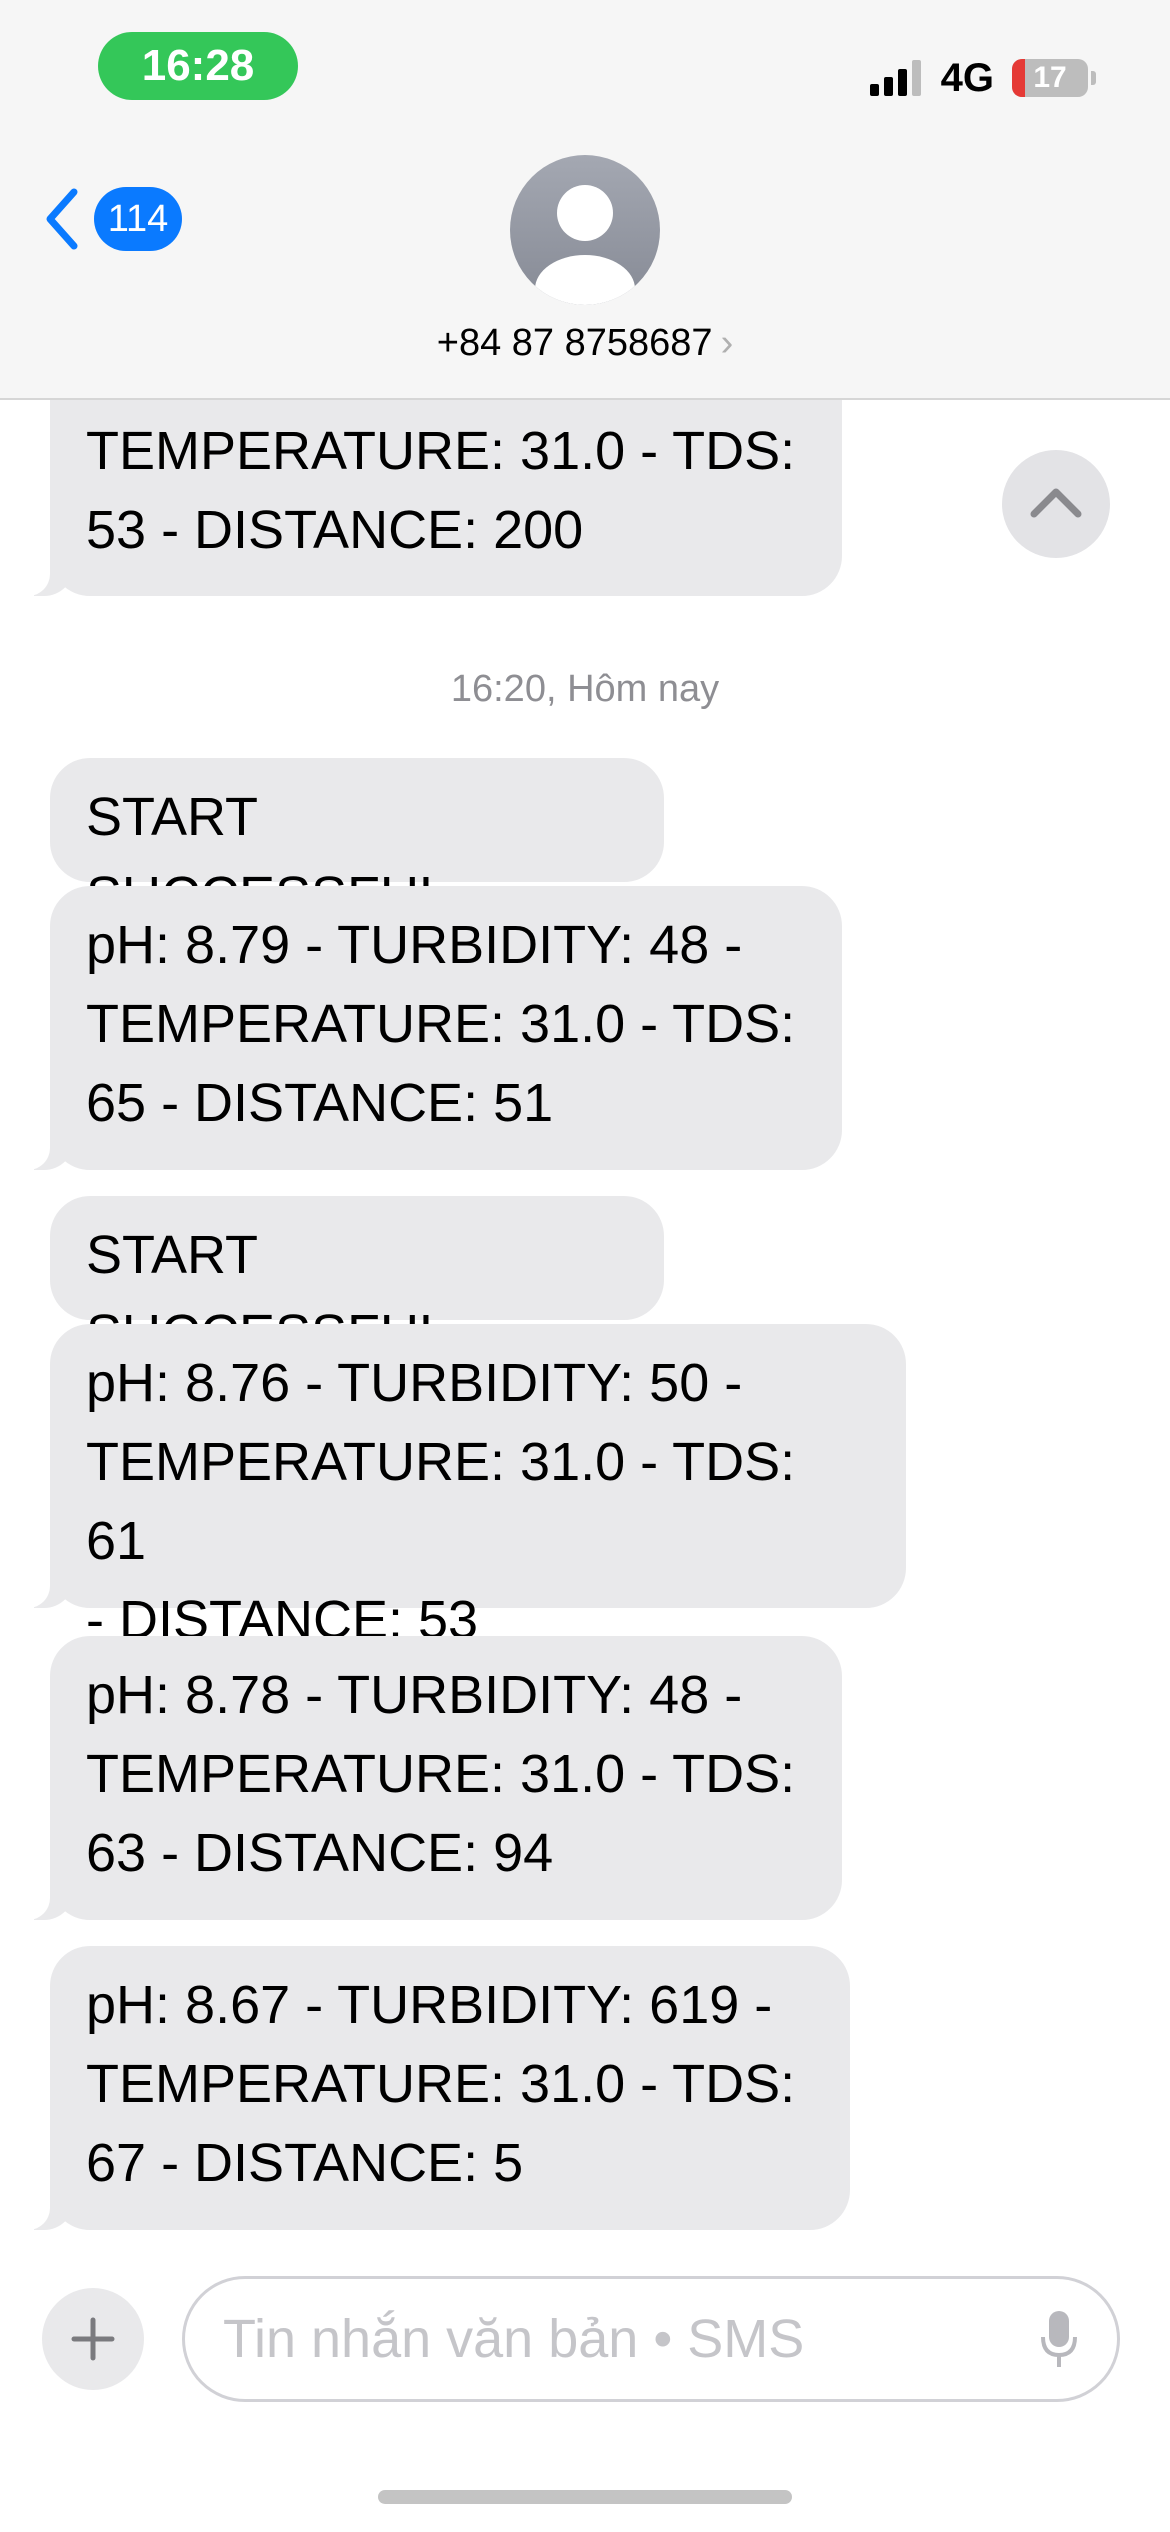 The width and height of the screenshot is (1170, 2532). Describe the element at coordinates (305, 2163) in the screenshot. I see `message-line: 67 - DISTANCE: 5` at that location.